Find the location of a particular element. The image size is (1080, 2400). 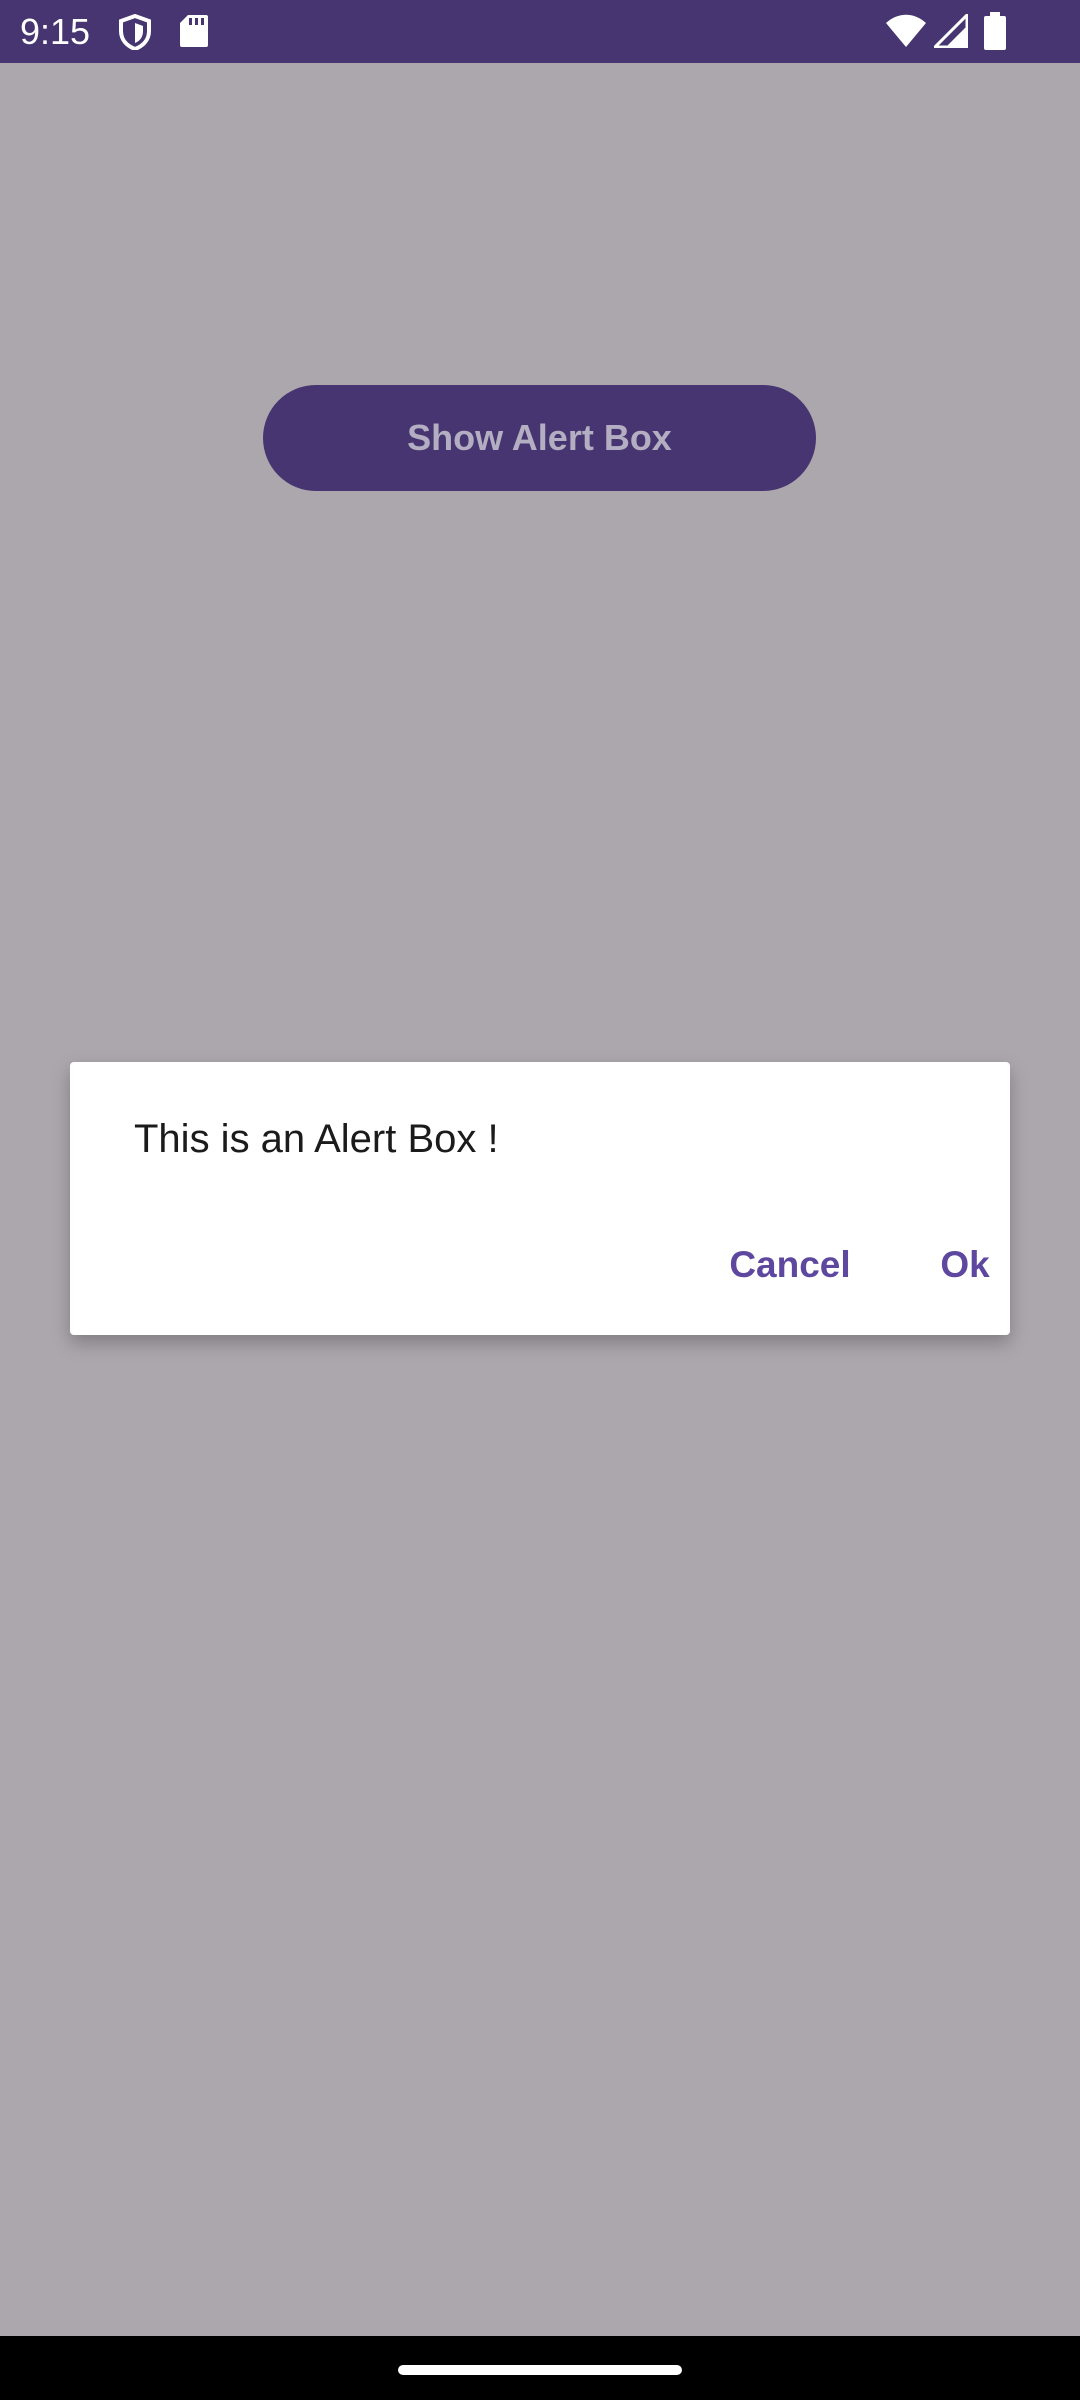

status-time: 9:15 is located at coordinates (55, 31).